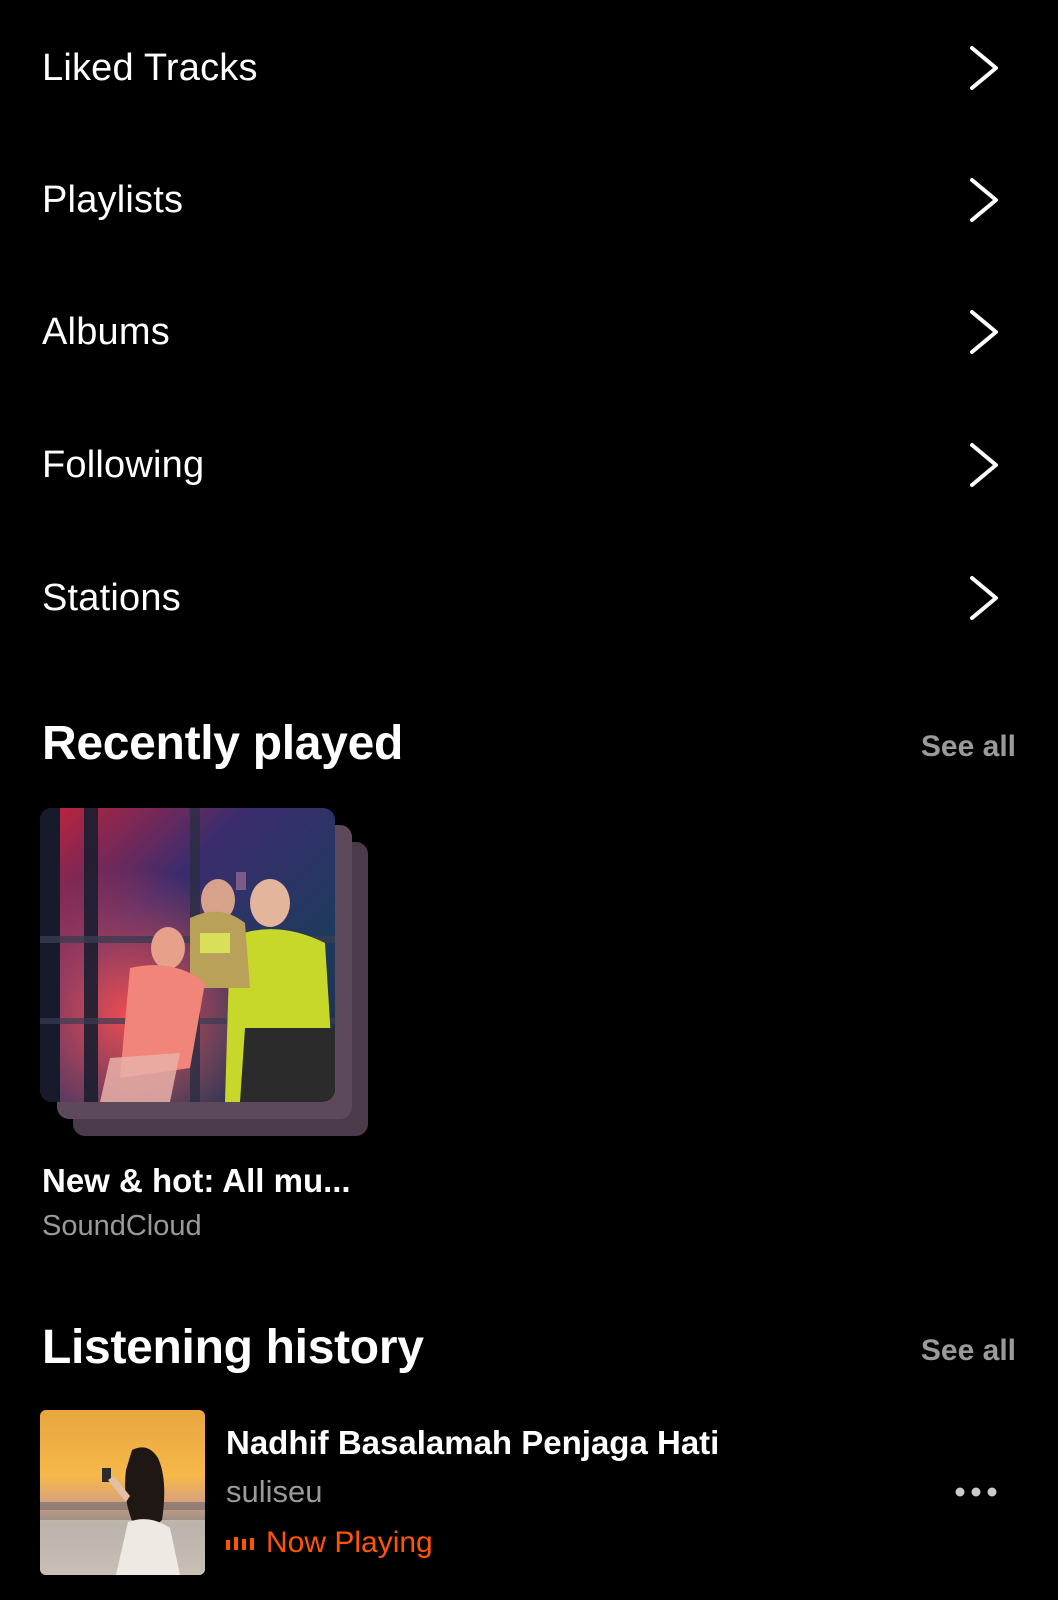 Image resolution: width=1058 pixels, height=1600 pixels. Describe the element at coordinates (111, 597) in the screenshot. I see `menu-item-label: Stations` at that location.